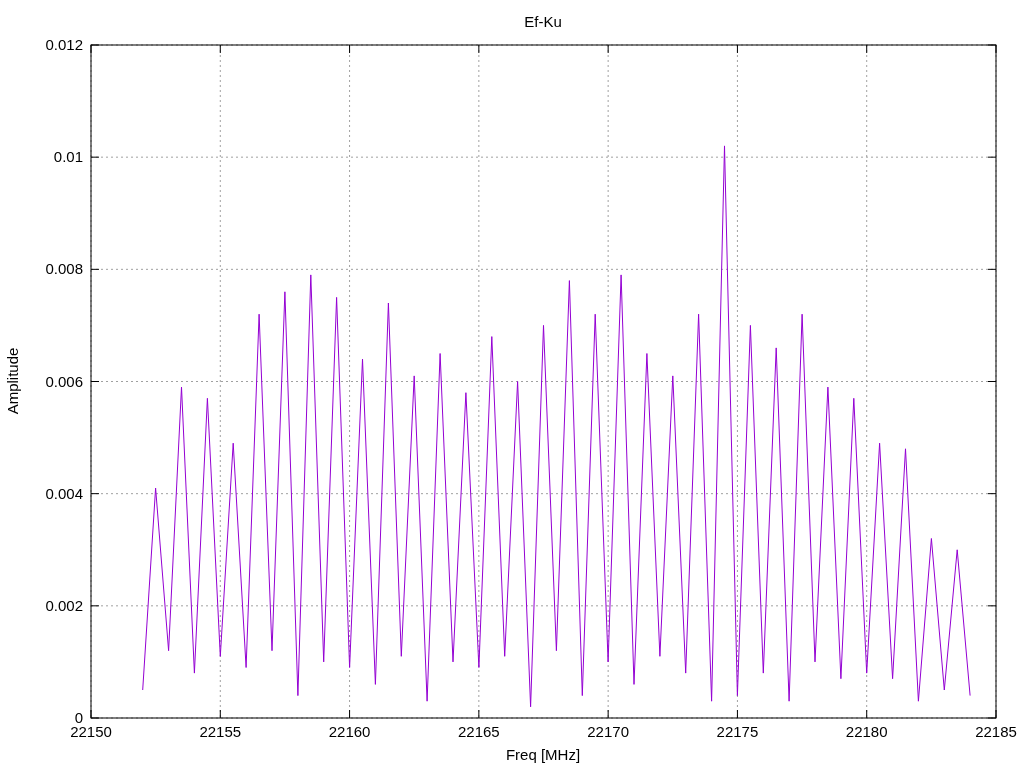 The image size is (1024, 768). What do you see at coordinates (543, 21) in the screenshot?
I see `chart-title: Ef-Ku` at bounding box center [543, 21].